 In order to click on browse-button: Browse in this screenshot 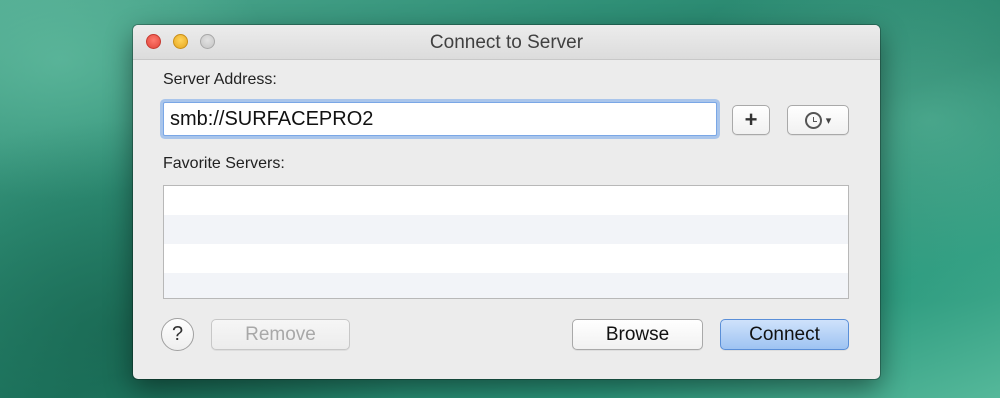, I will do `click(637, 334)`.